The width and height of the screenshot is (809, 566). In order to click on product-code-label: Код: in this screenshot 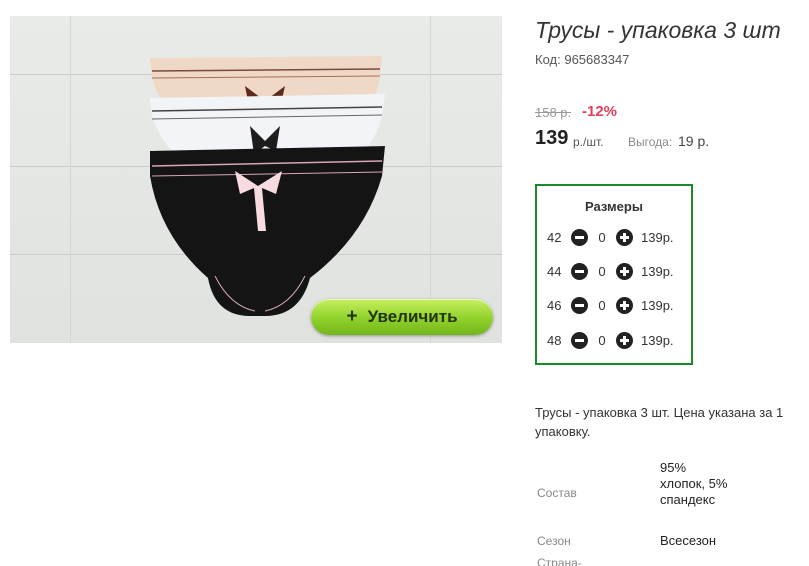, I will do `click(548, 59)`.